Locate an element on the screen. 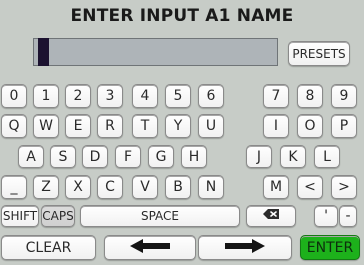  key-underscore: _ is located at coordinates (14, 187).